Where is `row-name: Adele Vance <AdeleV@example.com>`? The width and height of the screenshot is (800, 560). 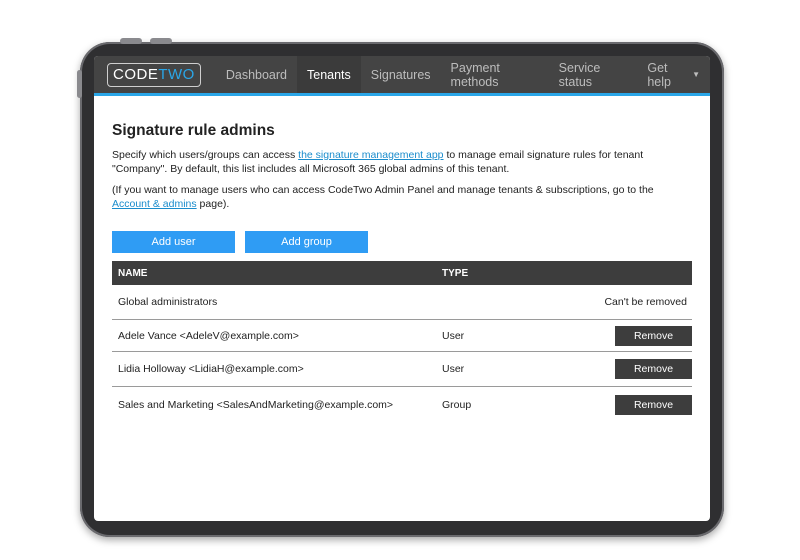
row-name: Adele Vance <AdeleV@example.com> is located at coordinates (208, 335).